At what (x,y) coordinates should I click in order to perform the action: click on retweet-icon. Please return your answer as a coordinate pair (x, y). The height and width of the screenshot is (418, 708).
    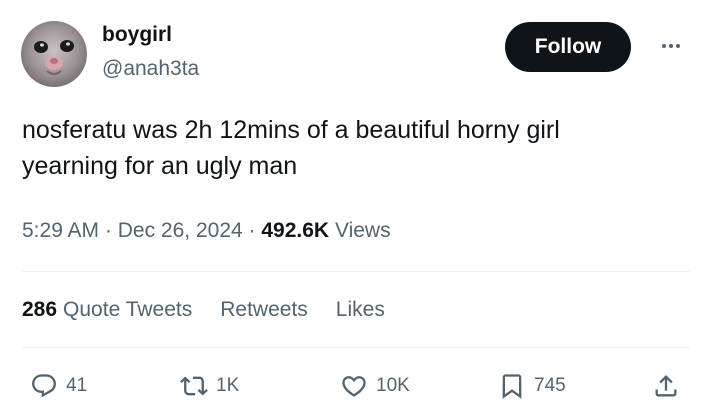
    Looking at the image, I should click on (194, 386).